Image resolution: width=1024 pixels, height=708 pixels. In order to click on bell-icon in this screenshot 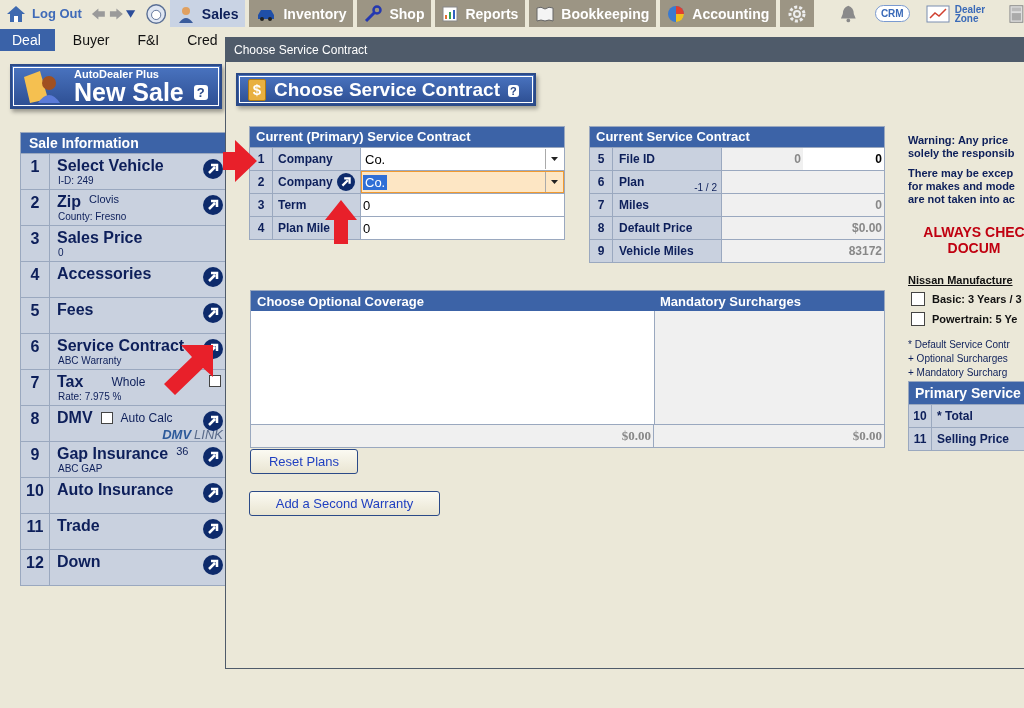, I will do `click(848, 13)`.